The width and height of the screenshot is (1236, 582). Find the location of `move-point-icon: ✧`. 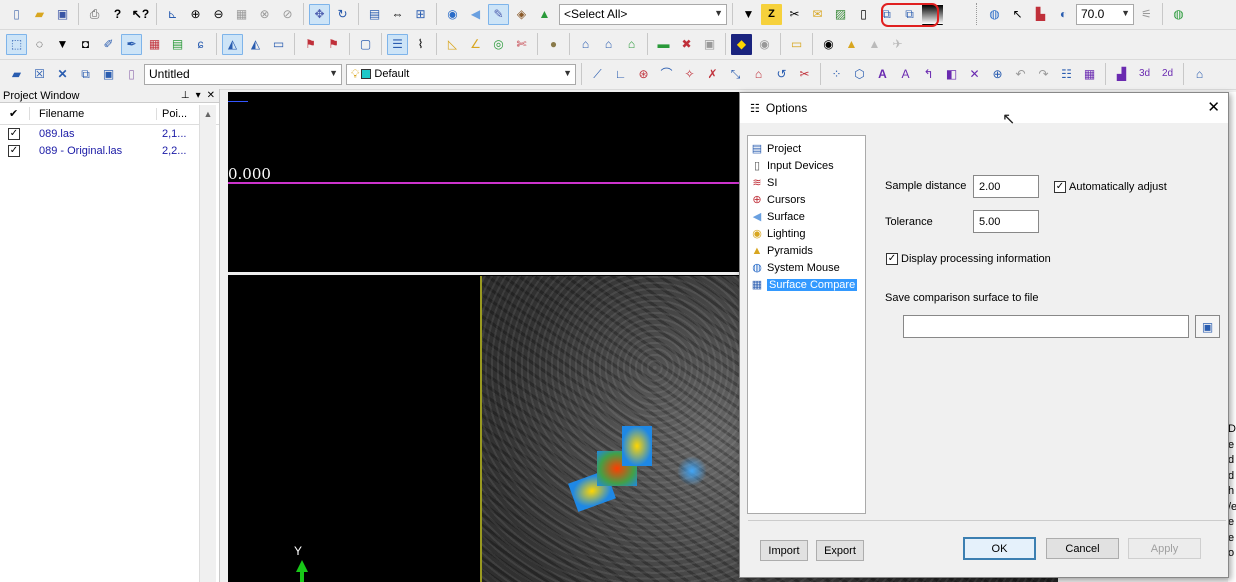

move-point-icon: ✧ is located at coordinates (689, 74).